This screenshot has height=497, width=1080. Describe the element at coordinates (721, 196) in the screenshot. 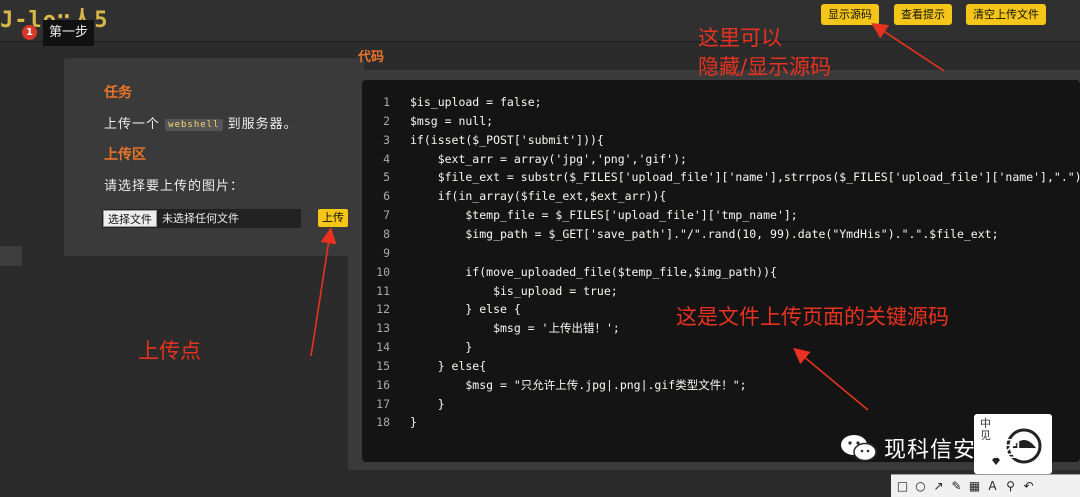

I see `code-line: 6 if(in_array($file_ext,$ext_arr)){` at that location.